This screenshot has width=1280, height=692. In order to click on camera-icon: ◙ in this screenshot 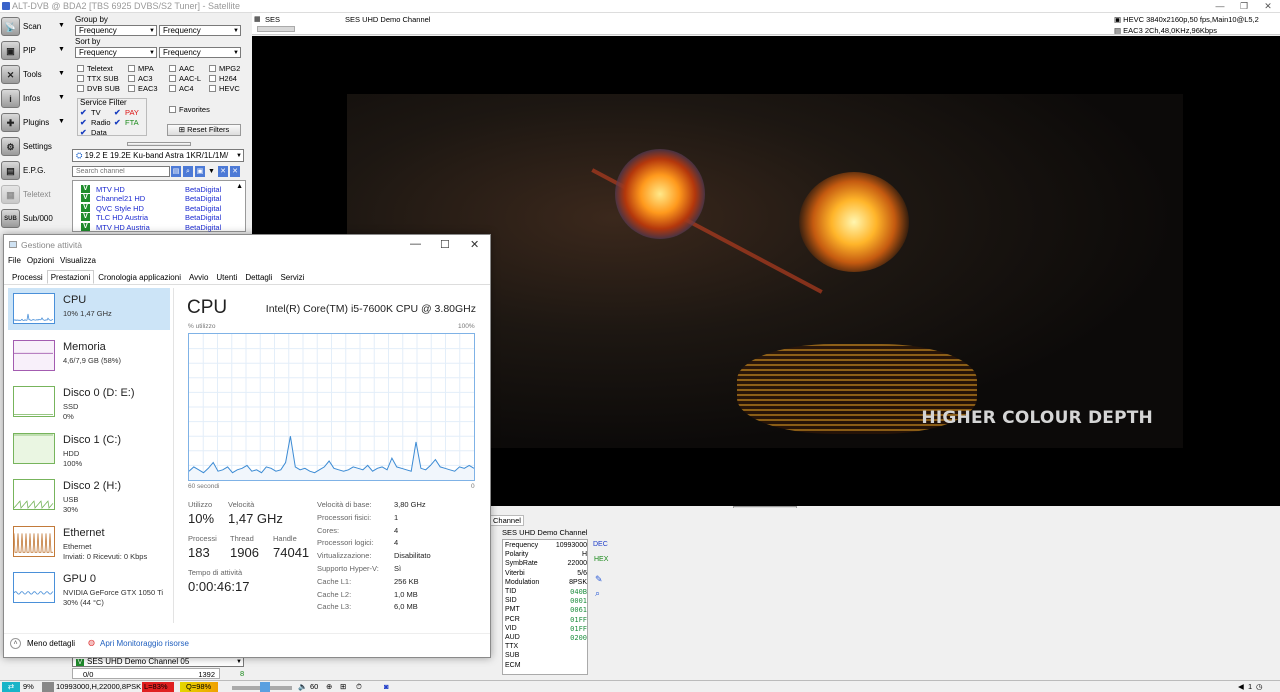, I will do `click(386, 687)`.